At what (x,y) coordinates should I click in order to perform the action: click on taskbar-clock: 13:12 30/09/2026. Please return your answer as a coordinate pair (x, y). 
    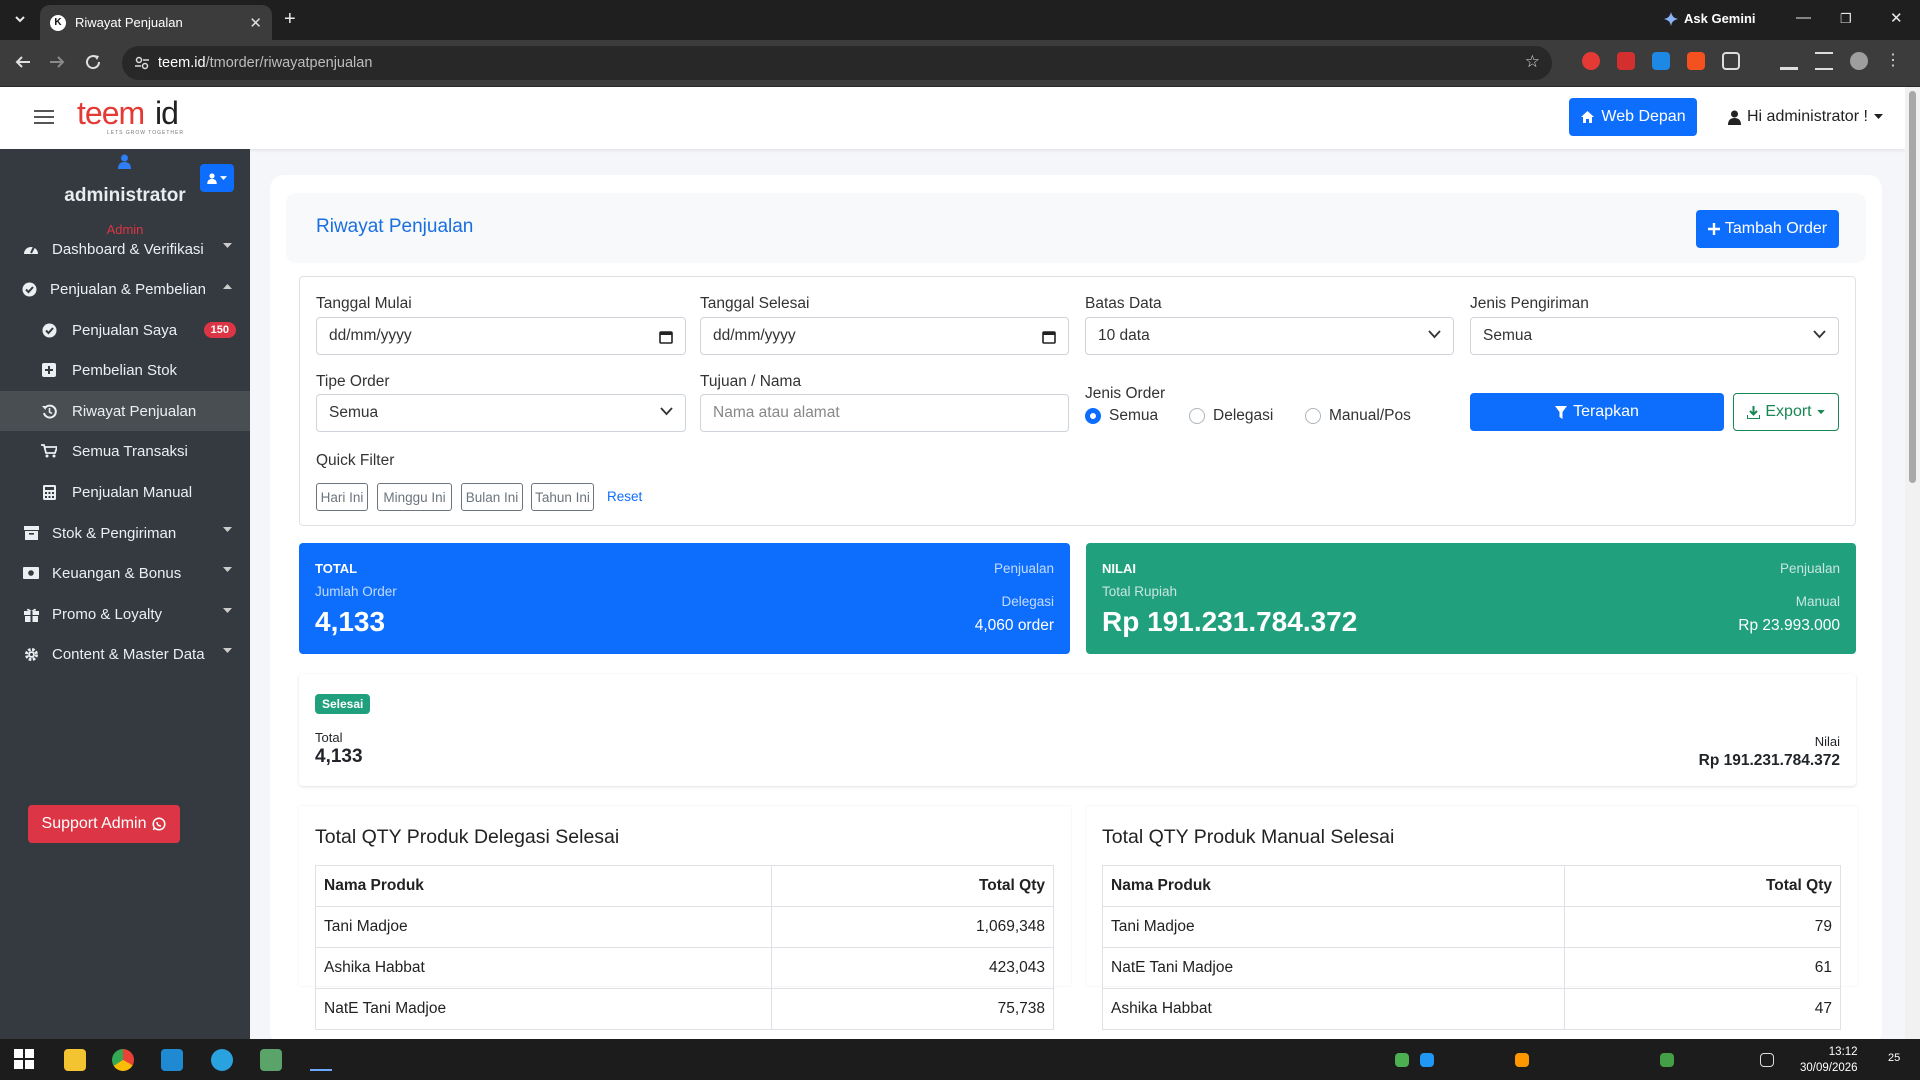
    Looking at the image, I should click on (1829, 1060).